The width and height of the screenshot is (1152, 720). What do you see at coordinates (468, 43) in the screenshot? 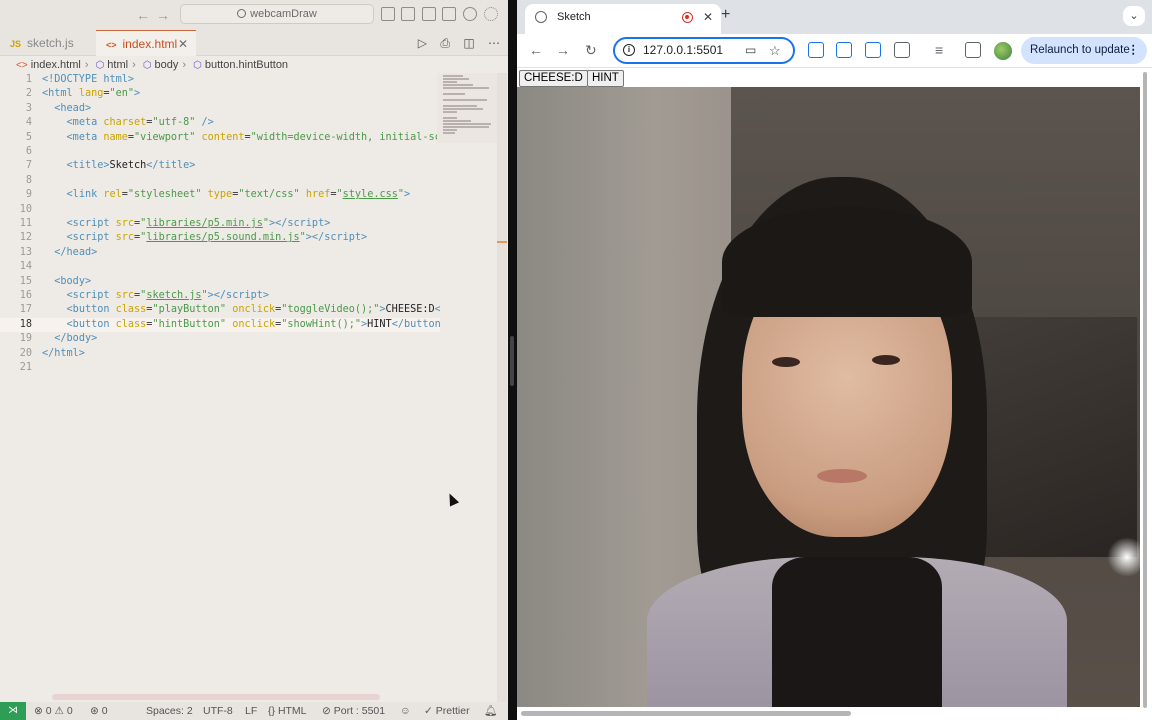
I see `split-editor-icon: ◫` at bounding box center [468, 43].